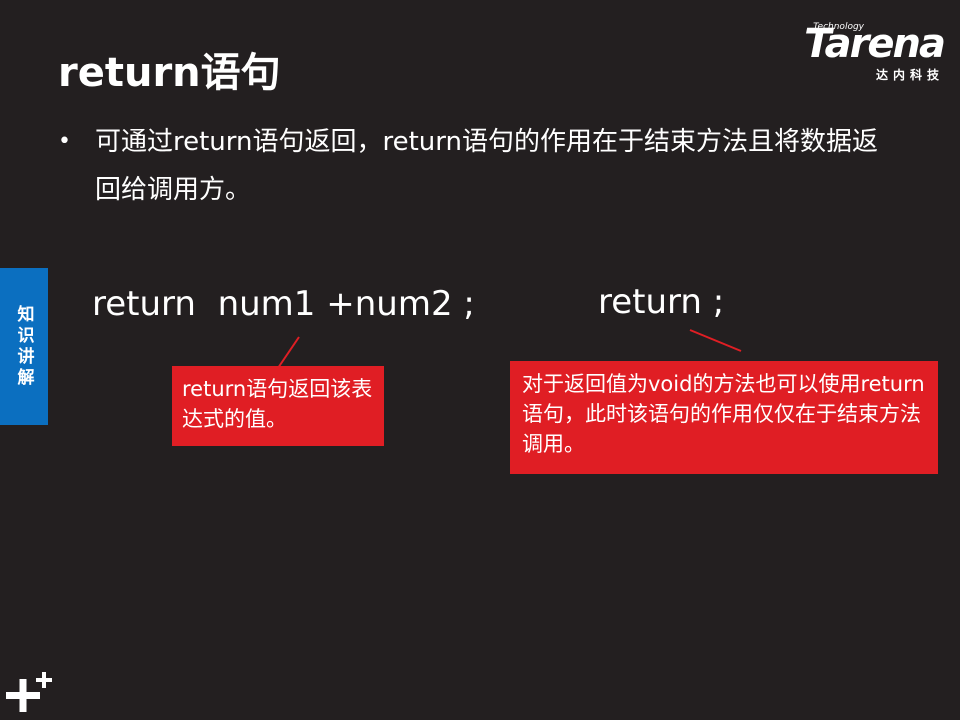 Image resolution: width=960 pixels, height=720 pixels. Describe the element at coordinates (875, 44) in the screenshot. I see `logo-wordmark: Tarena` at that location.